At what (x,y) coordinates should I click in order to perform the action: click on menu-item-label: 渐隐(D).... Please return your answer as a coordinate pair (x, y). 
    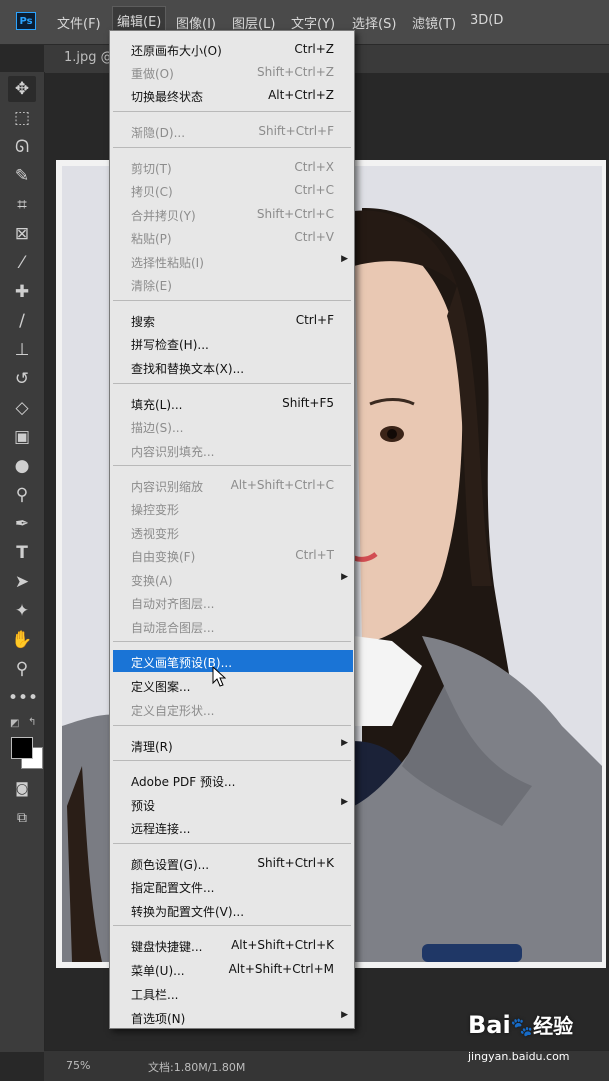
    Looking at the image, I should click on (158, 133).